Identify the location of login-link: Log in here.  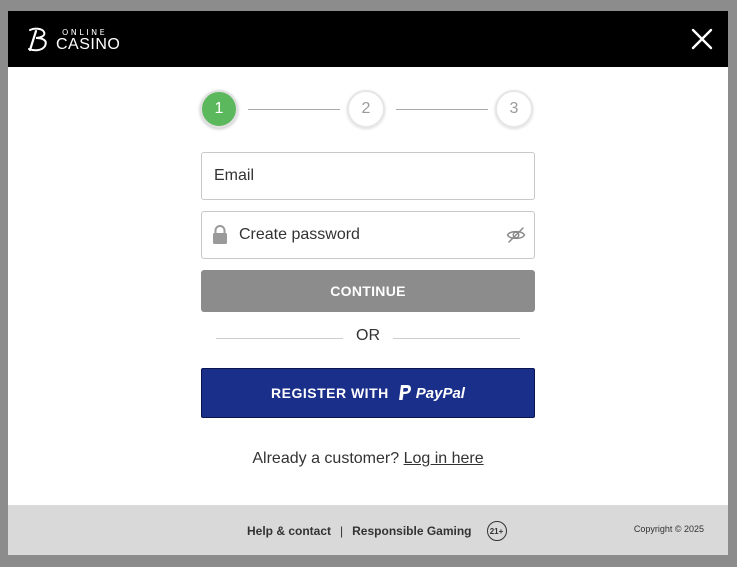
(444, 458).